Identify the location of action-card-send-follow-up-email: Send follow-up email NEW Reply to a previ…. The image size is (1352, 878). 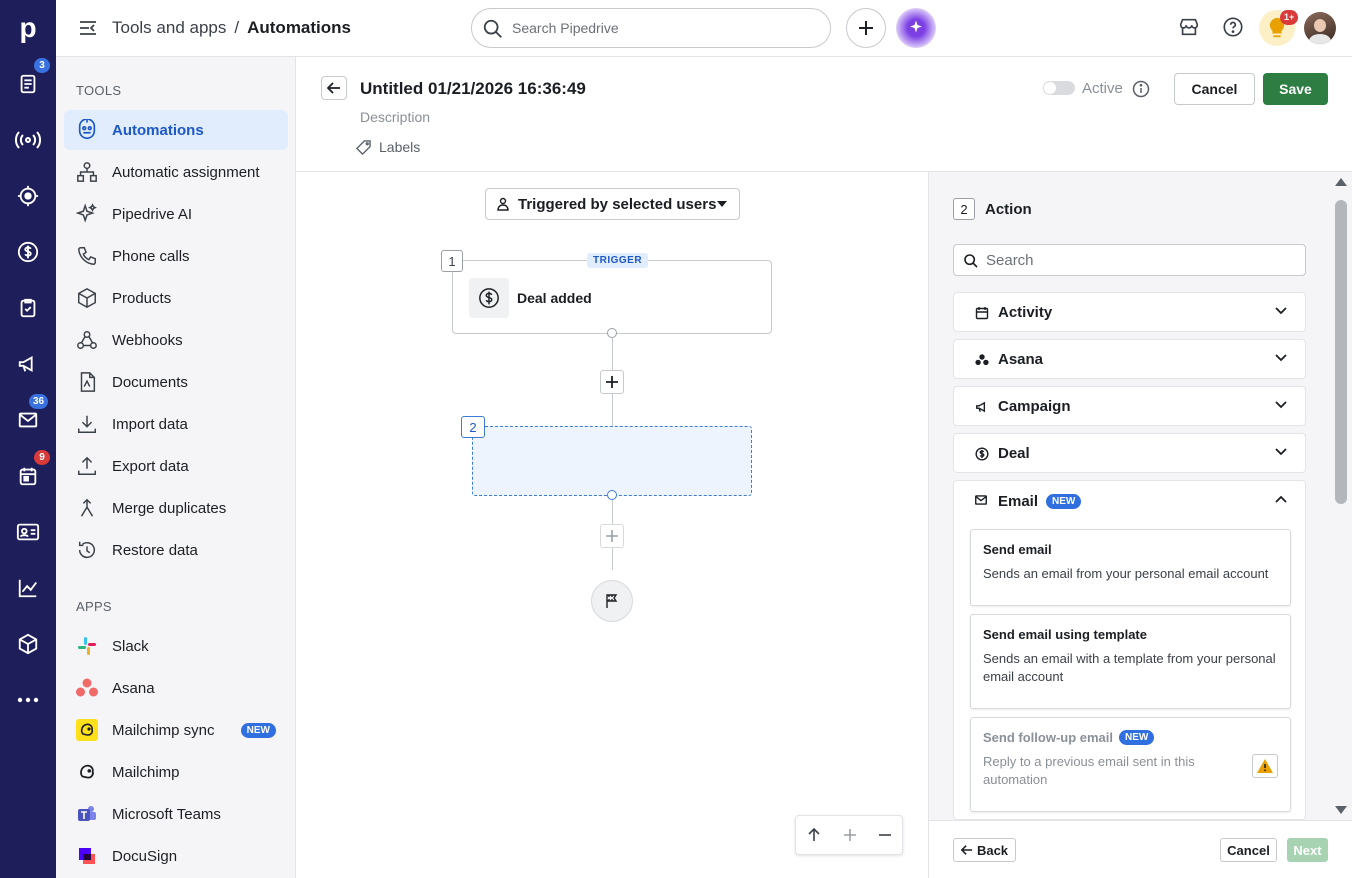
(1130, 764).